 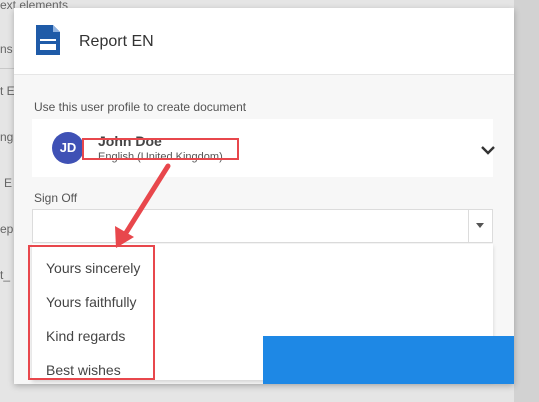 I want to click on options-highlight-box, so click(x=91, y=312).